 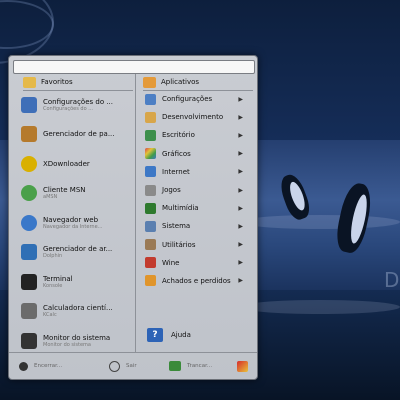 I want to click on favorite-sublabel: aMSN, so click(x=50, y=197).